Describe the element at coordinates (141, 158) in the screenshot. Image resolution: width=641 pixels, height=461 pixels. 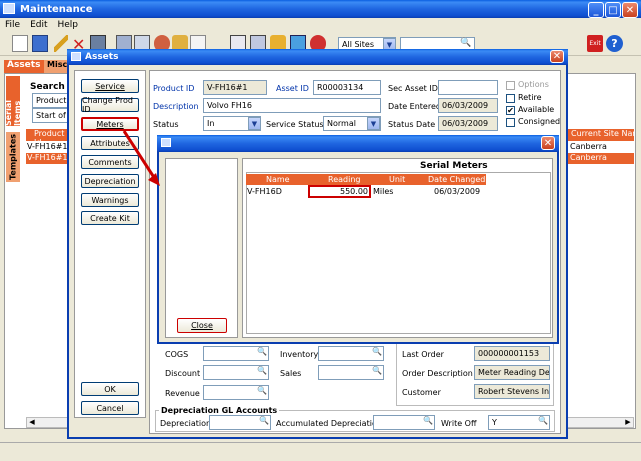
I see `annotation-arrow` at that location.